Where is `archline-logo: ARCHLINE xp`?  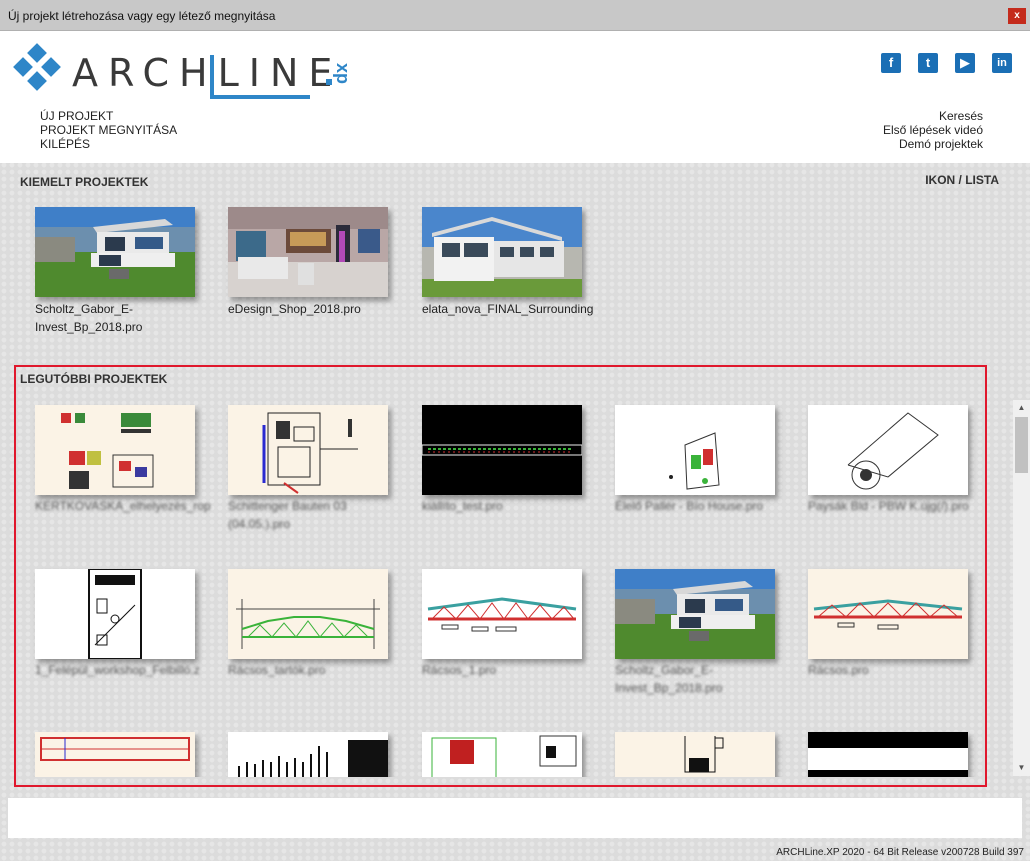 archline-logo: ARCHLINE xp is located at coordinates (188, 74).